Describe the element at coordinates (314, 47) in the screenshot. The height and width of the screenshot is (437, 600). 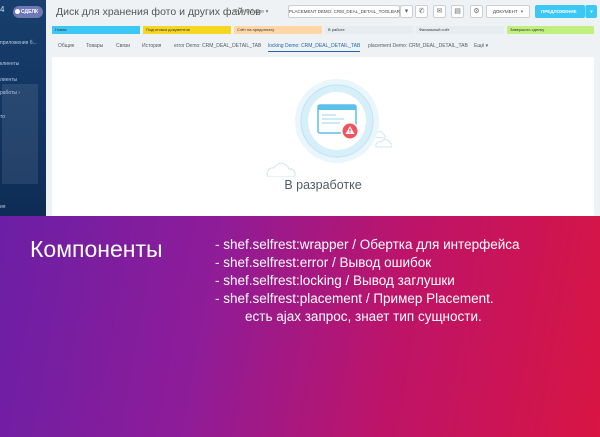
I see `tab-locking-demo: locking Demo: CRM_DEAL_DETAIL_TAB` at that location.